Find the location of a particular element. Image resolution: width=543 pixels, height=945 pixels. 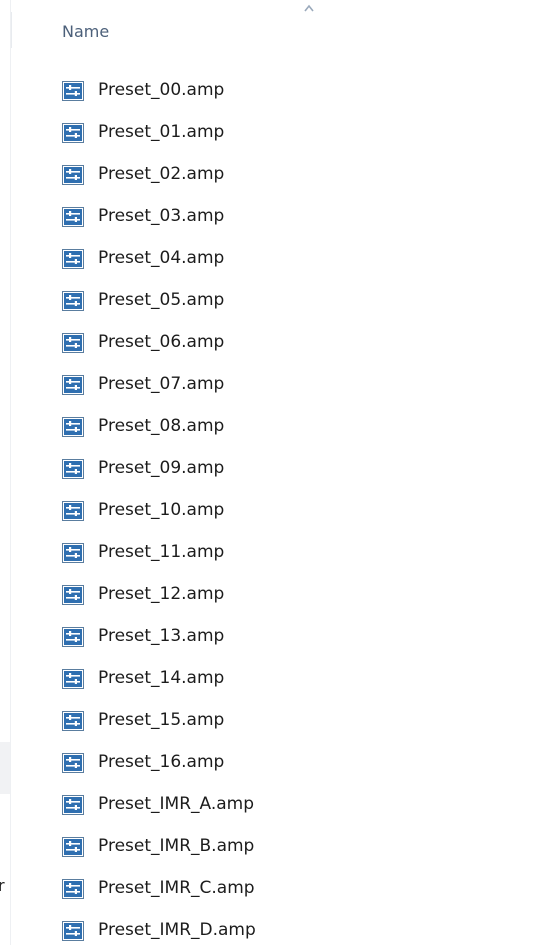

file-row: Preset_14.amp is located at coordinates (271, 679).